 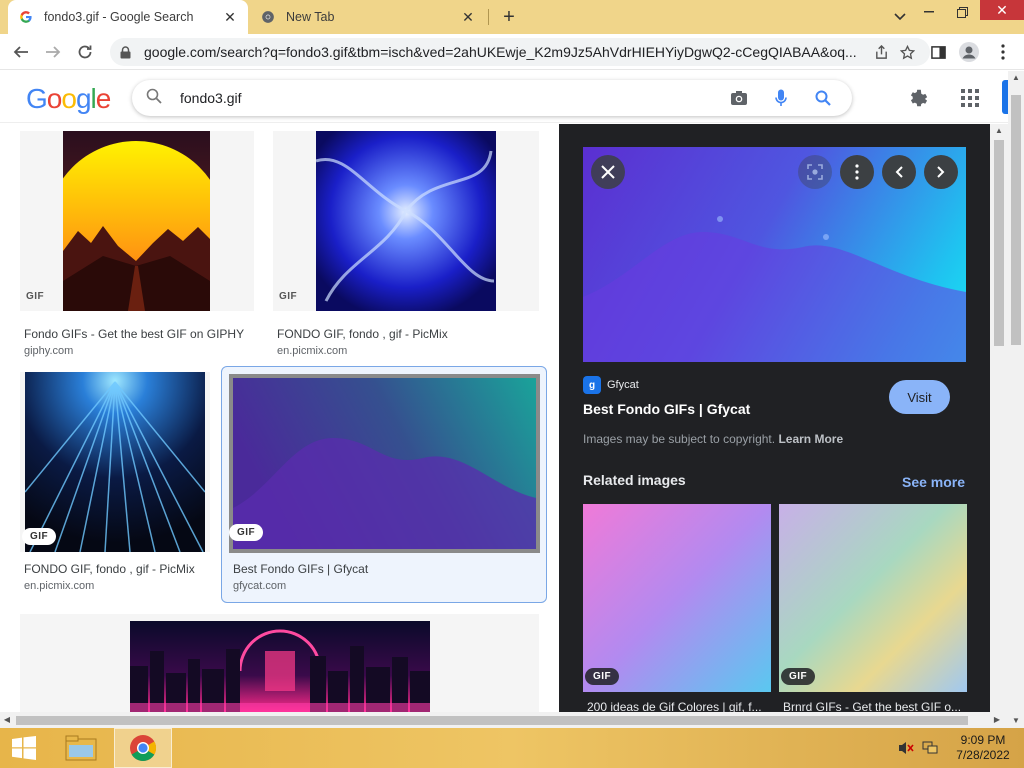 I want to click on bookmark-star-icon, so click(x=907, y=52).